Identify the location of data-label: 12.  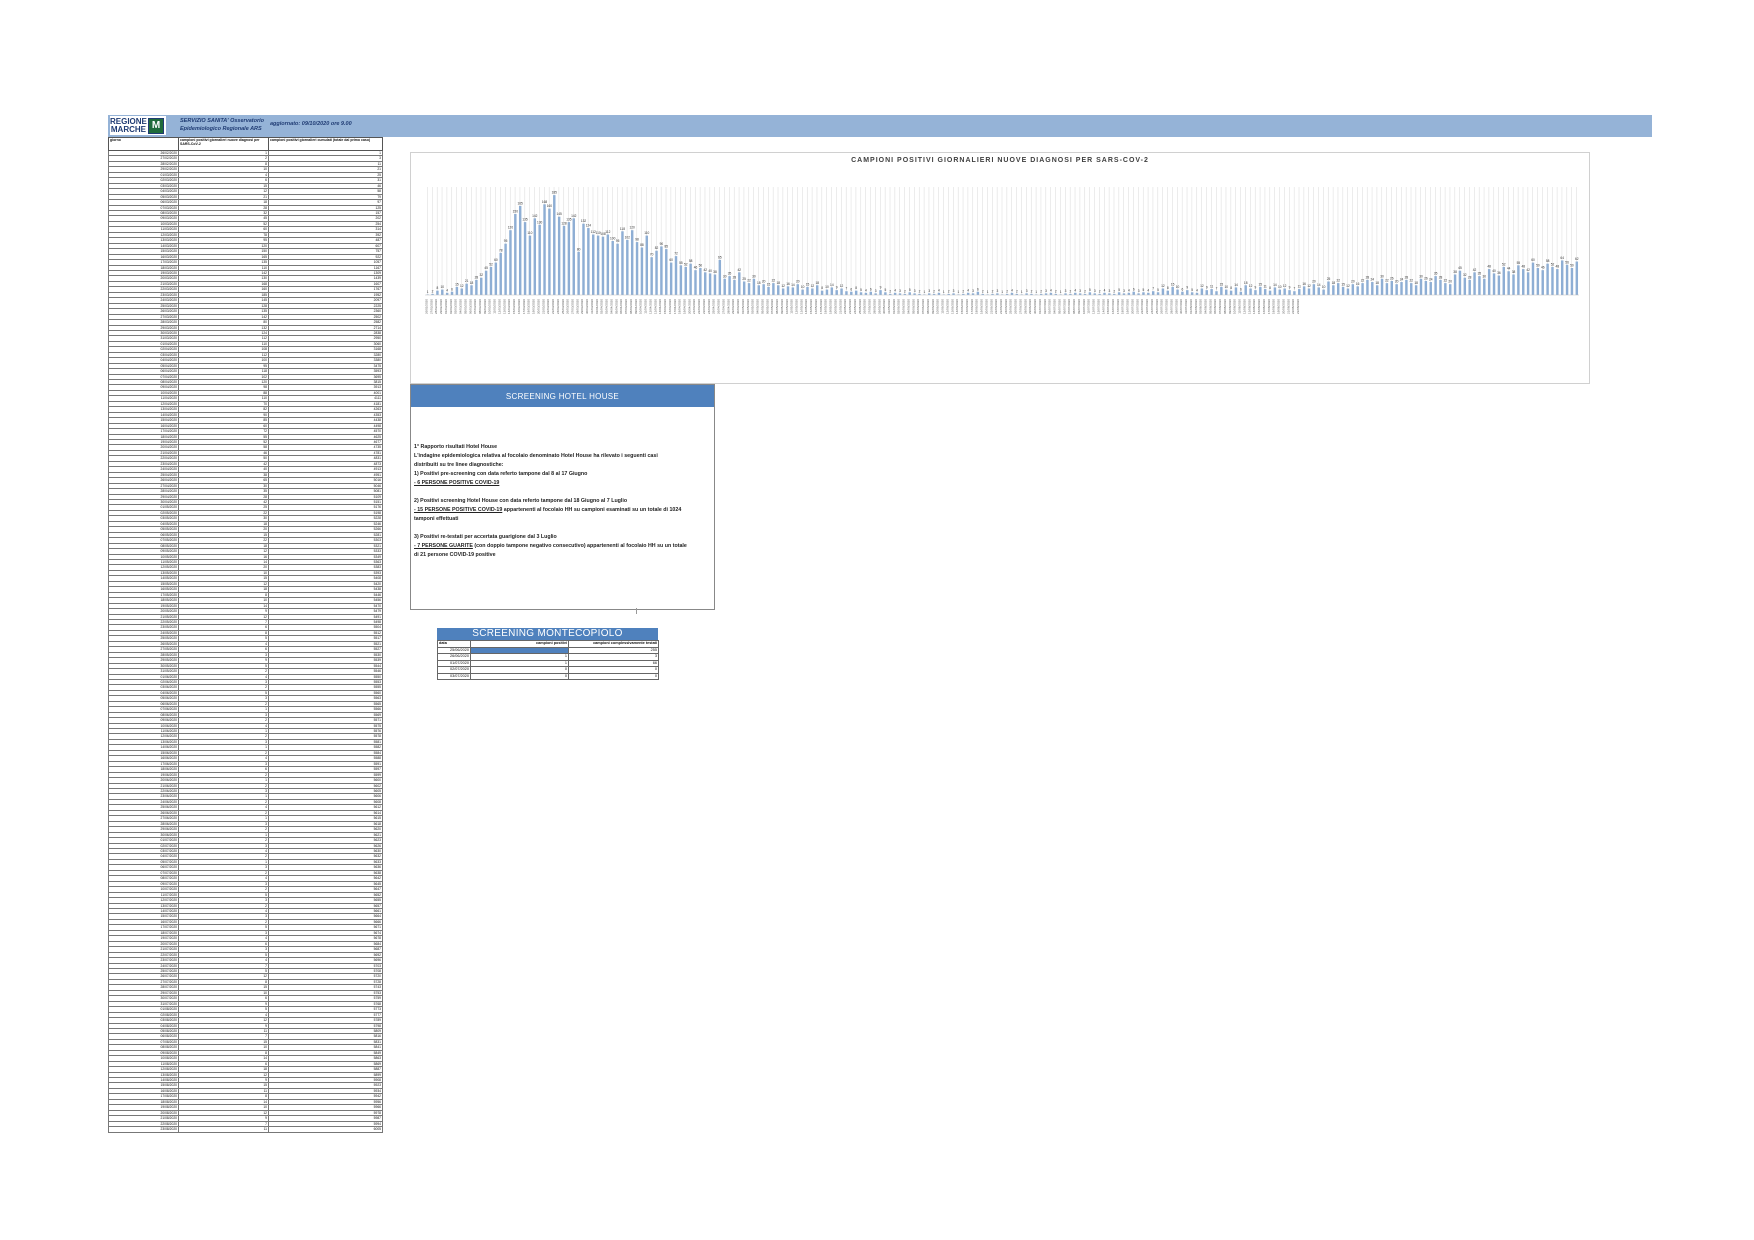
(1348, 286).